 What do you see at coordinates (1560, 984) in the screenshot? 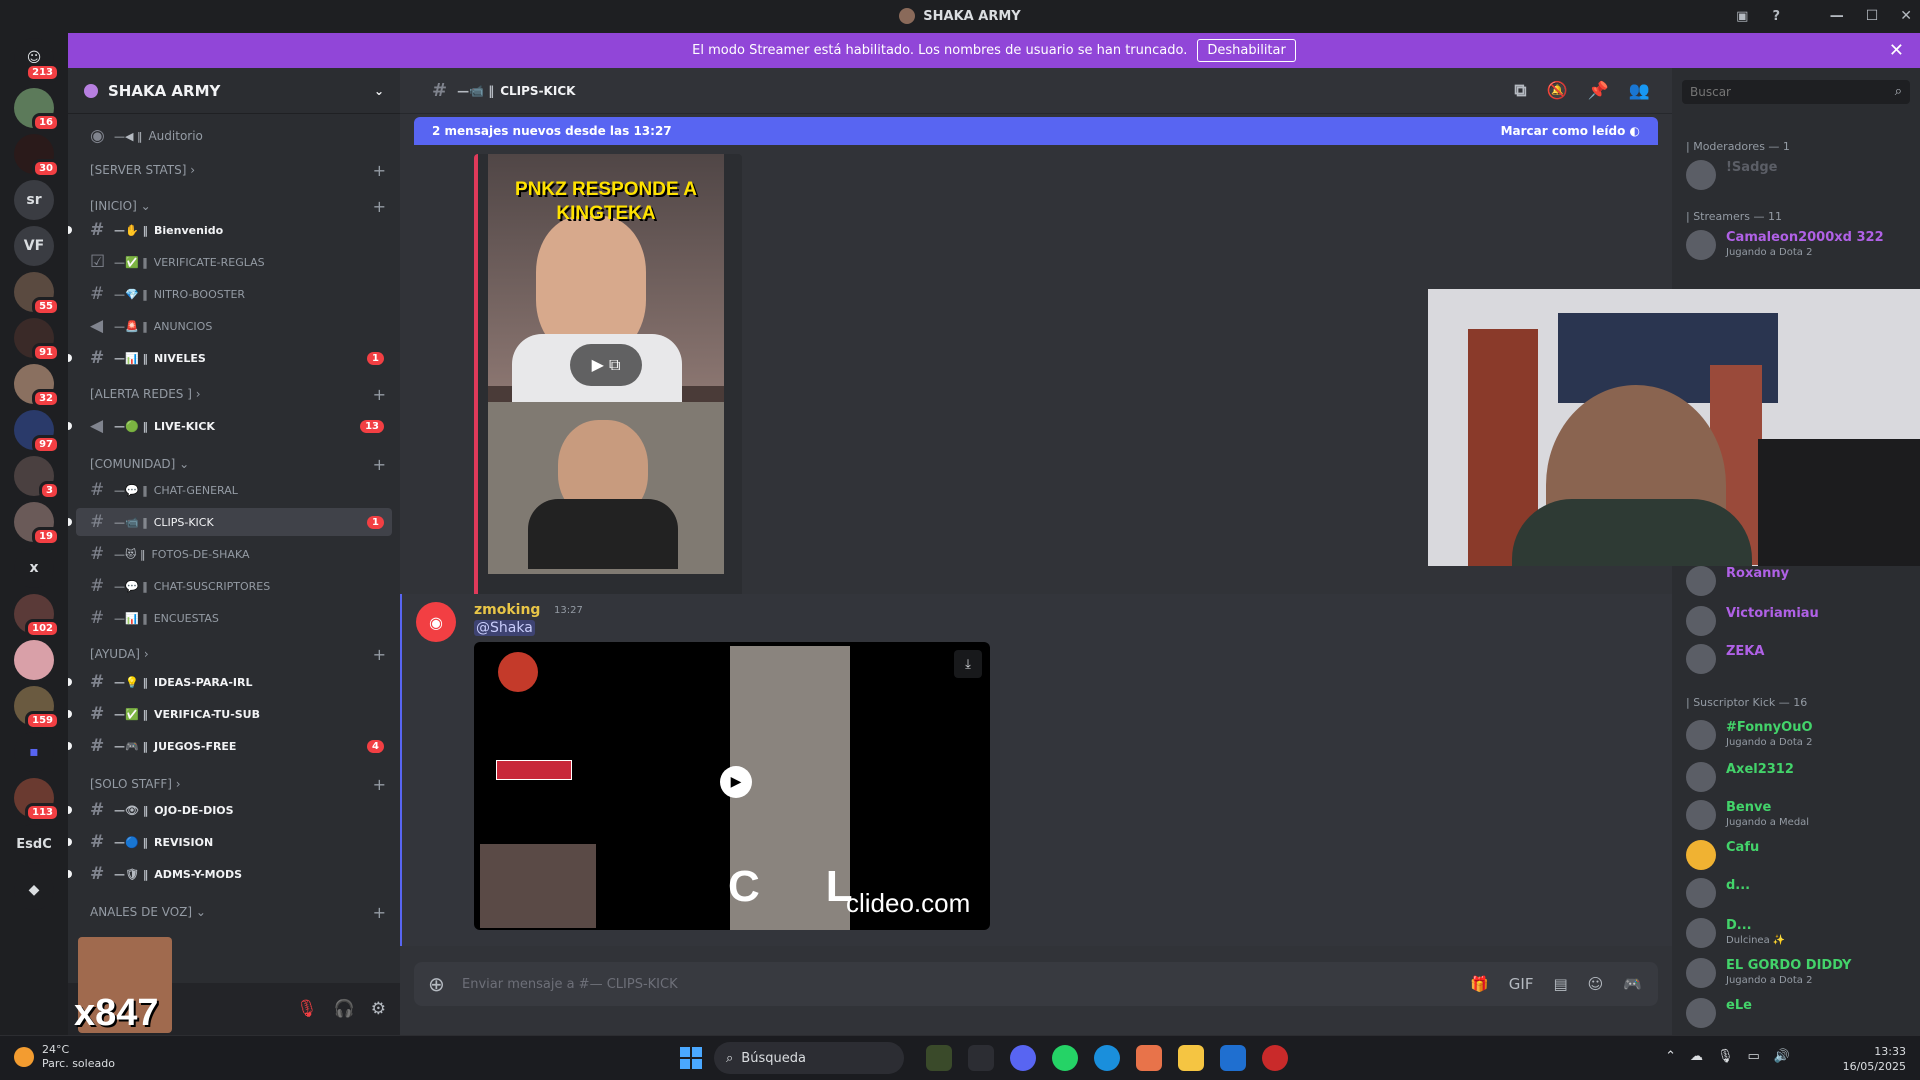
I see `sticker-icon: ▤` at bounding box center [1560, 984].